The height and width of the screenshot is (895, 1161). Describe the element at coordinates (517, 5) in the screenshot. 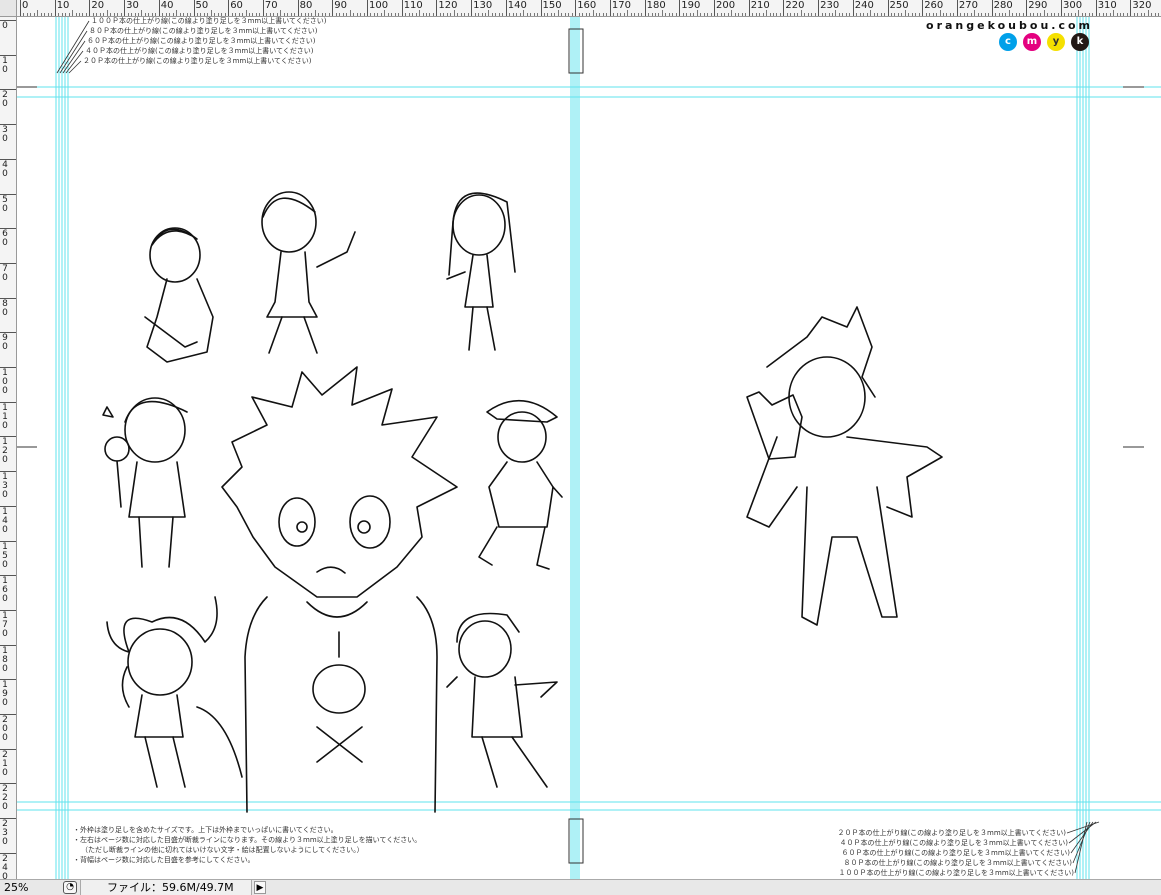

I see `ruler-top-label: 140` at that location.